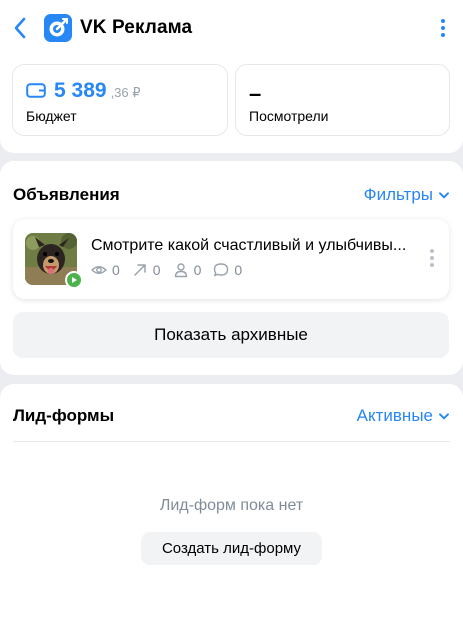 The height and width of the screenshot is (630, 463). What do you see at coordinates (36, 90) in the screenshot?
I see `wallet-icon` at bounding box center [36, 90].